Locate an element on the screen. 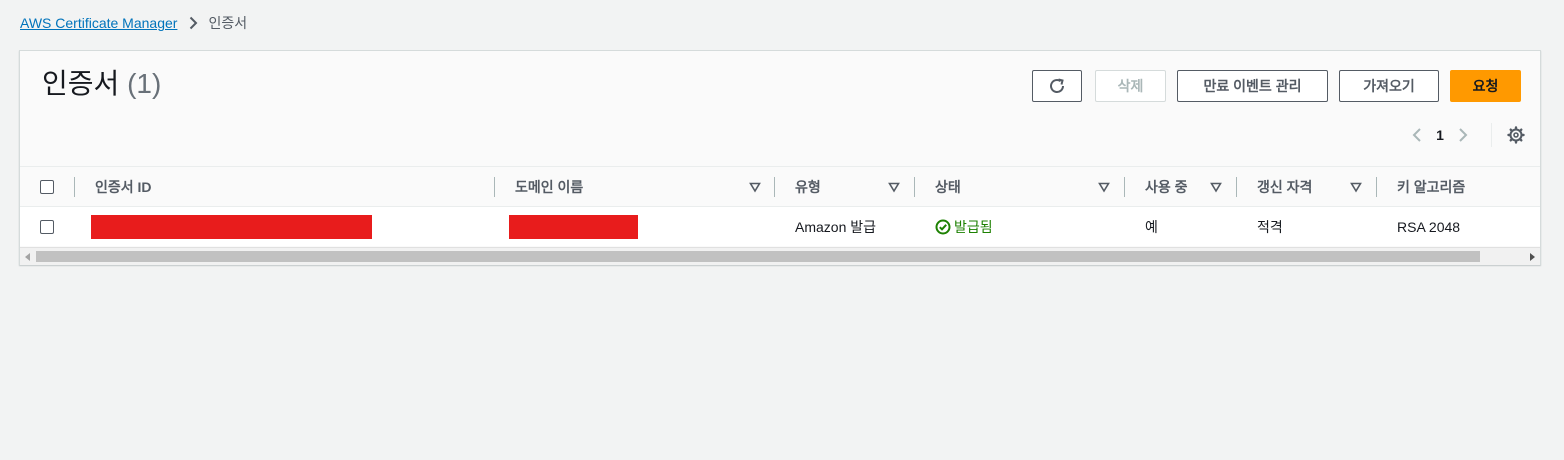 The image size is (1564, 460). table-row: Amazon 발급 발급됨 예 적격 RSA 2048 is located at coordinates (780, 226).